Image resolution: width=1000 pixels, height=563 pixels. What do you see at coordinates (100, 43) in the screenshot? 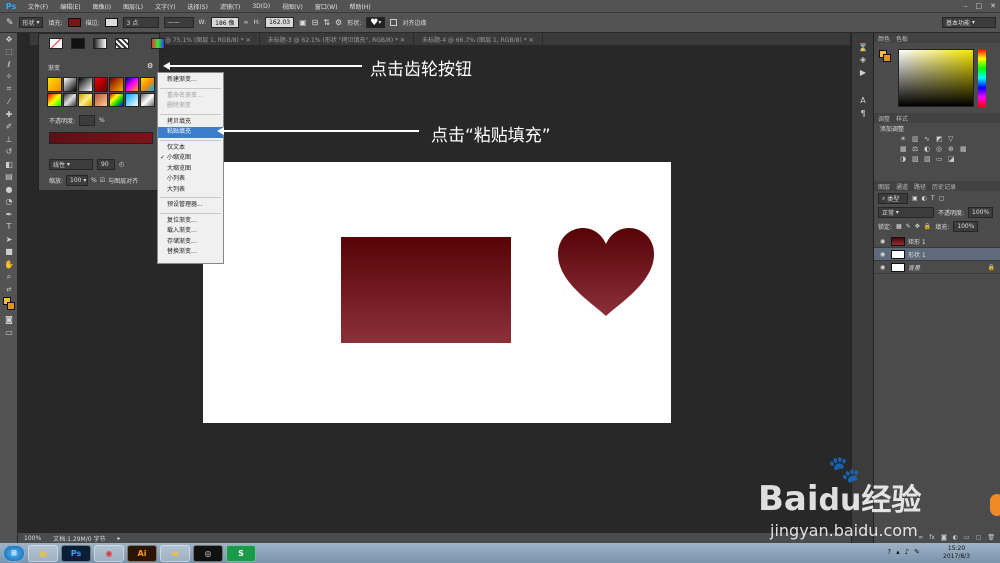
I see `gradient-fill-icon` at bounding box center [100, 43].